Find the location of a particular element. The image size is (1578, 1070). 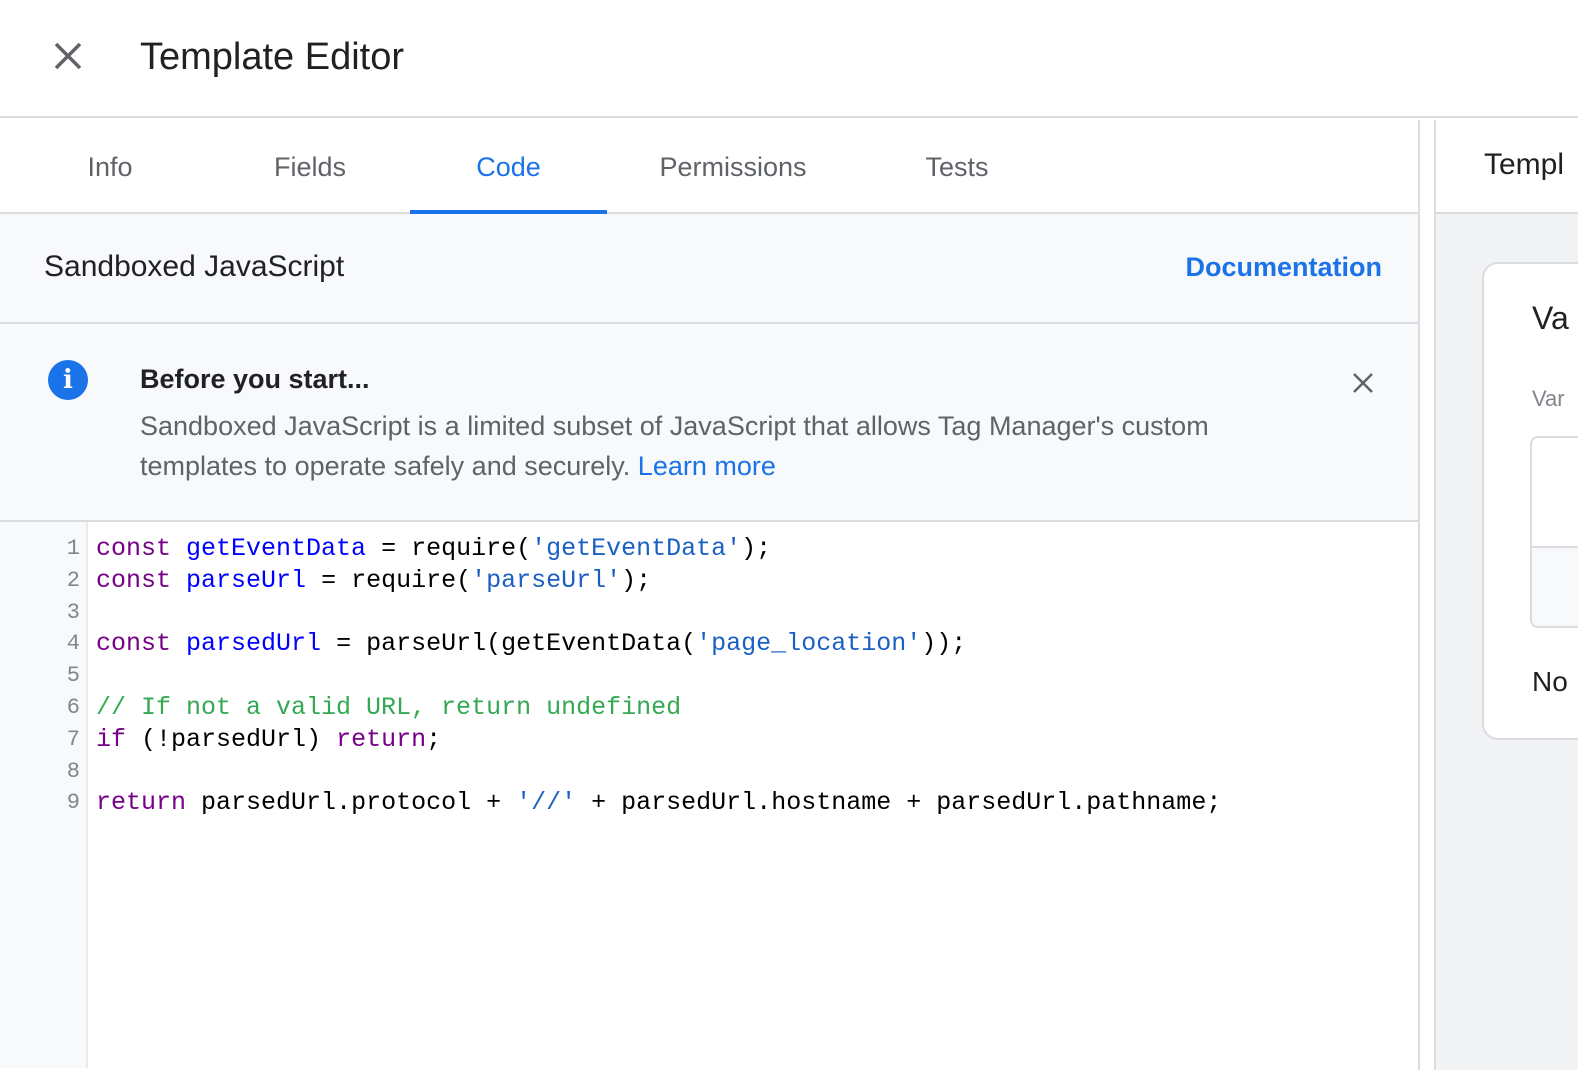

tab-tests: Tests is located at coordinates (957, 167).